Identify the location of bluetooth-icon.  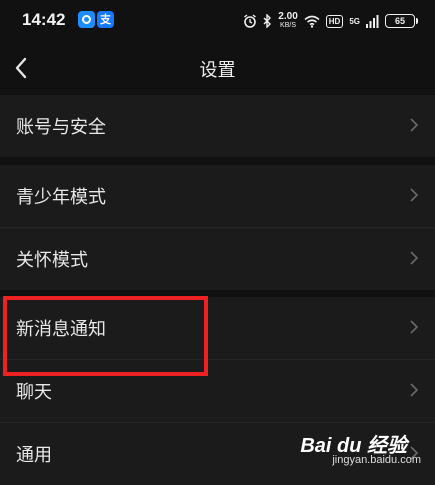
(267, 21).